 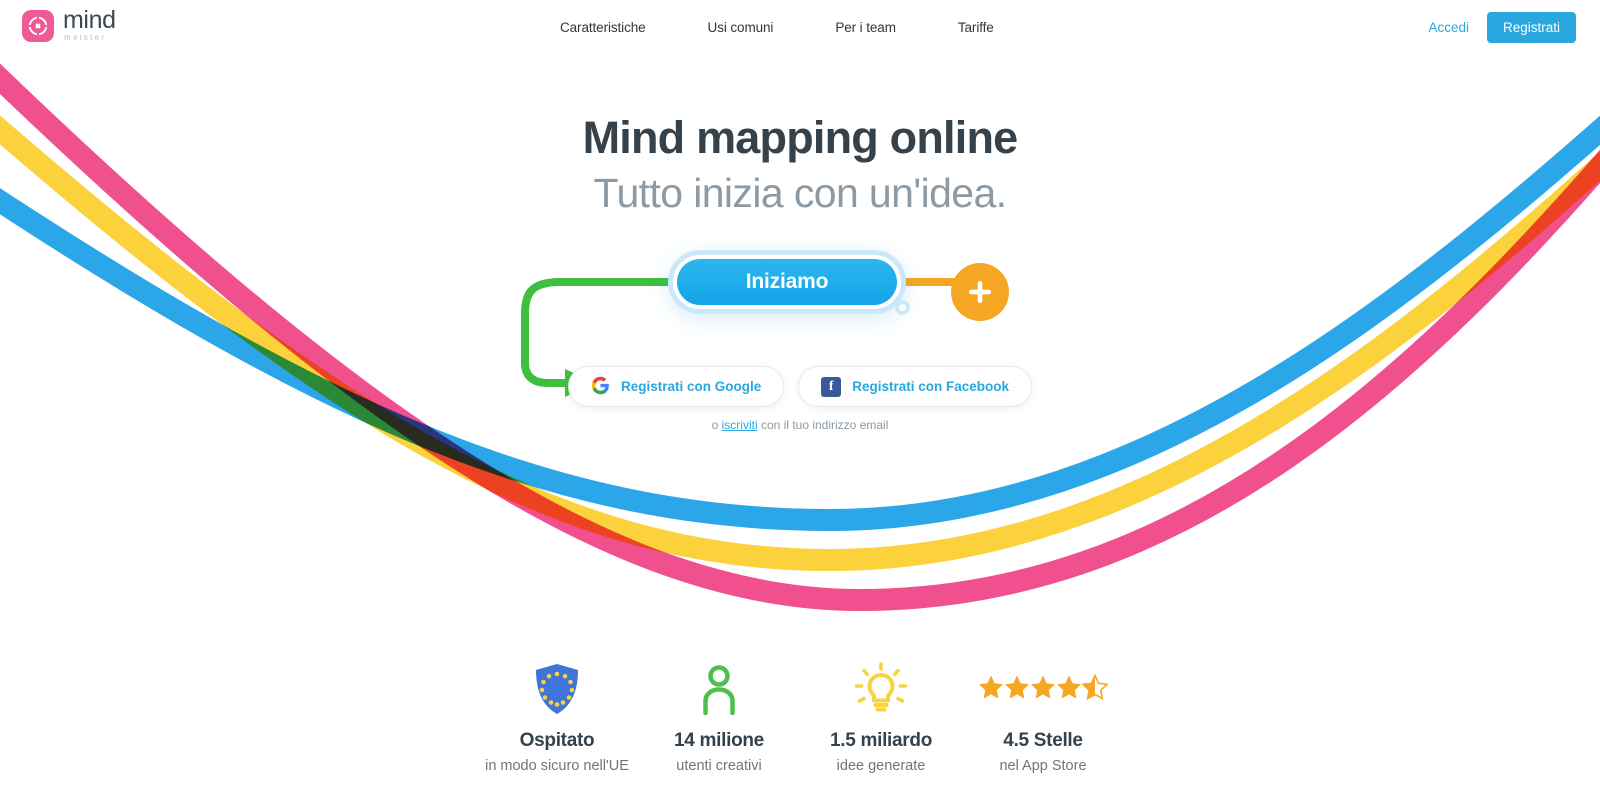 What do you see at coordinates (931, 386) in the screenshot?
I see `facebook-signup-label: Registrati con Facebook` at bounding box center [931, 386].